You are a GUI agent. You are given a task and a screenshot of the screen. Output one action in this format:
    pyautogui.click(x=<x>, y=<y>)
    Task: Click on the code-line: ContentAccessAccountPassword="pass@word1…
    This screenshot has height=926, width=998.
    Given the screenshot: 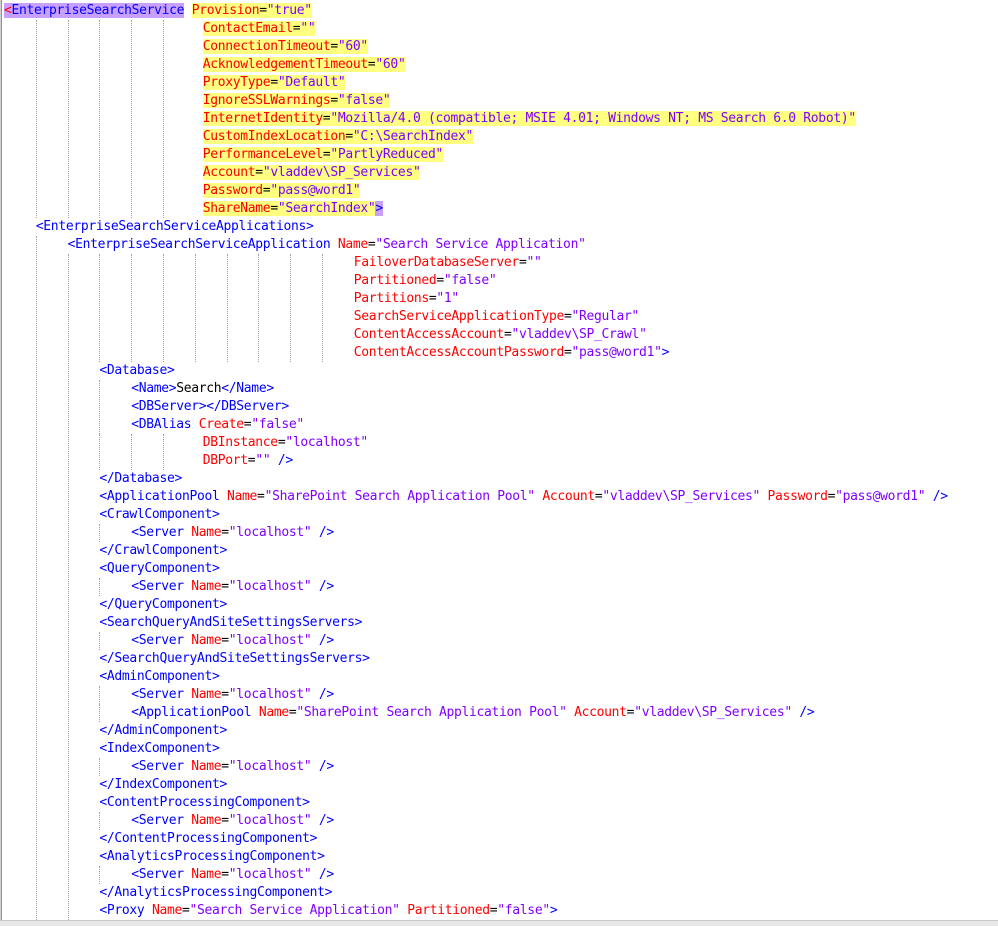 What is the action you would take?
    pyautogui.click(x=511, y=353)
    